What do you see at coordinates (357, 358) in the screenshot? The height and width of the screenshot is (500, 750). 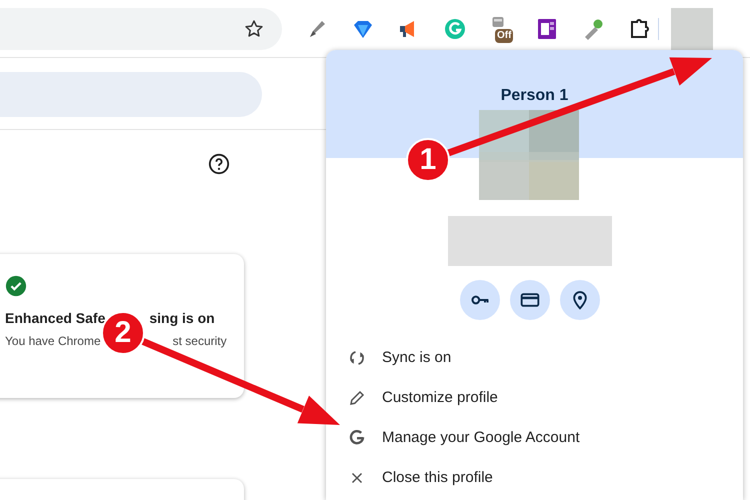 I see `sync-icon` at bounding box center [357, 358].